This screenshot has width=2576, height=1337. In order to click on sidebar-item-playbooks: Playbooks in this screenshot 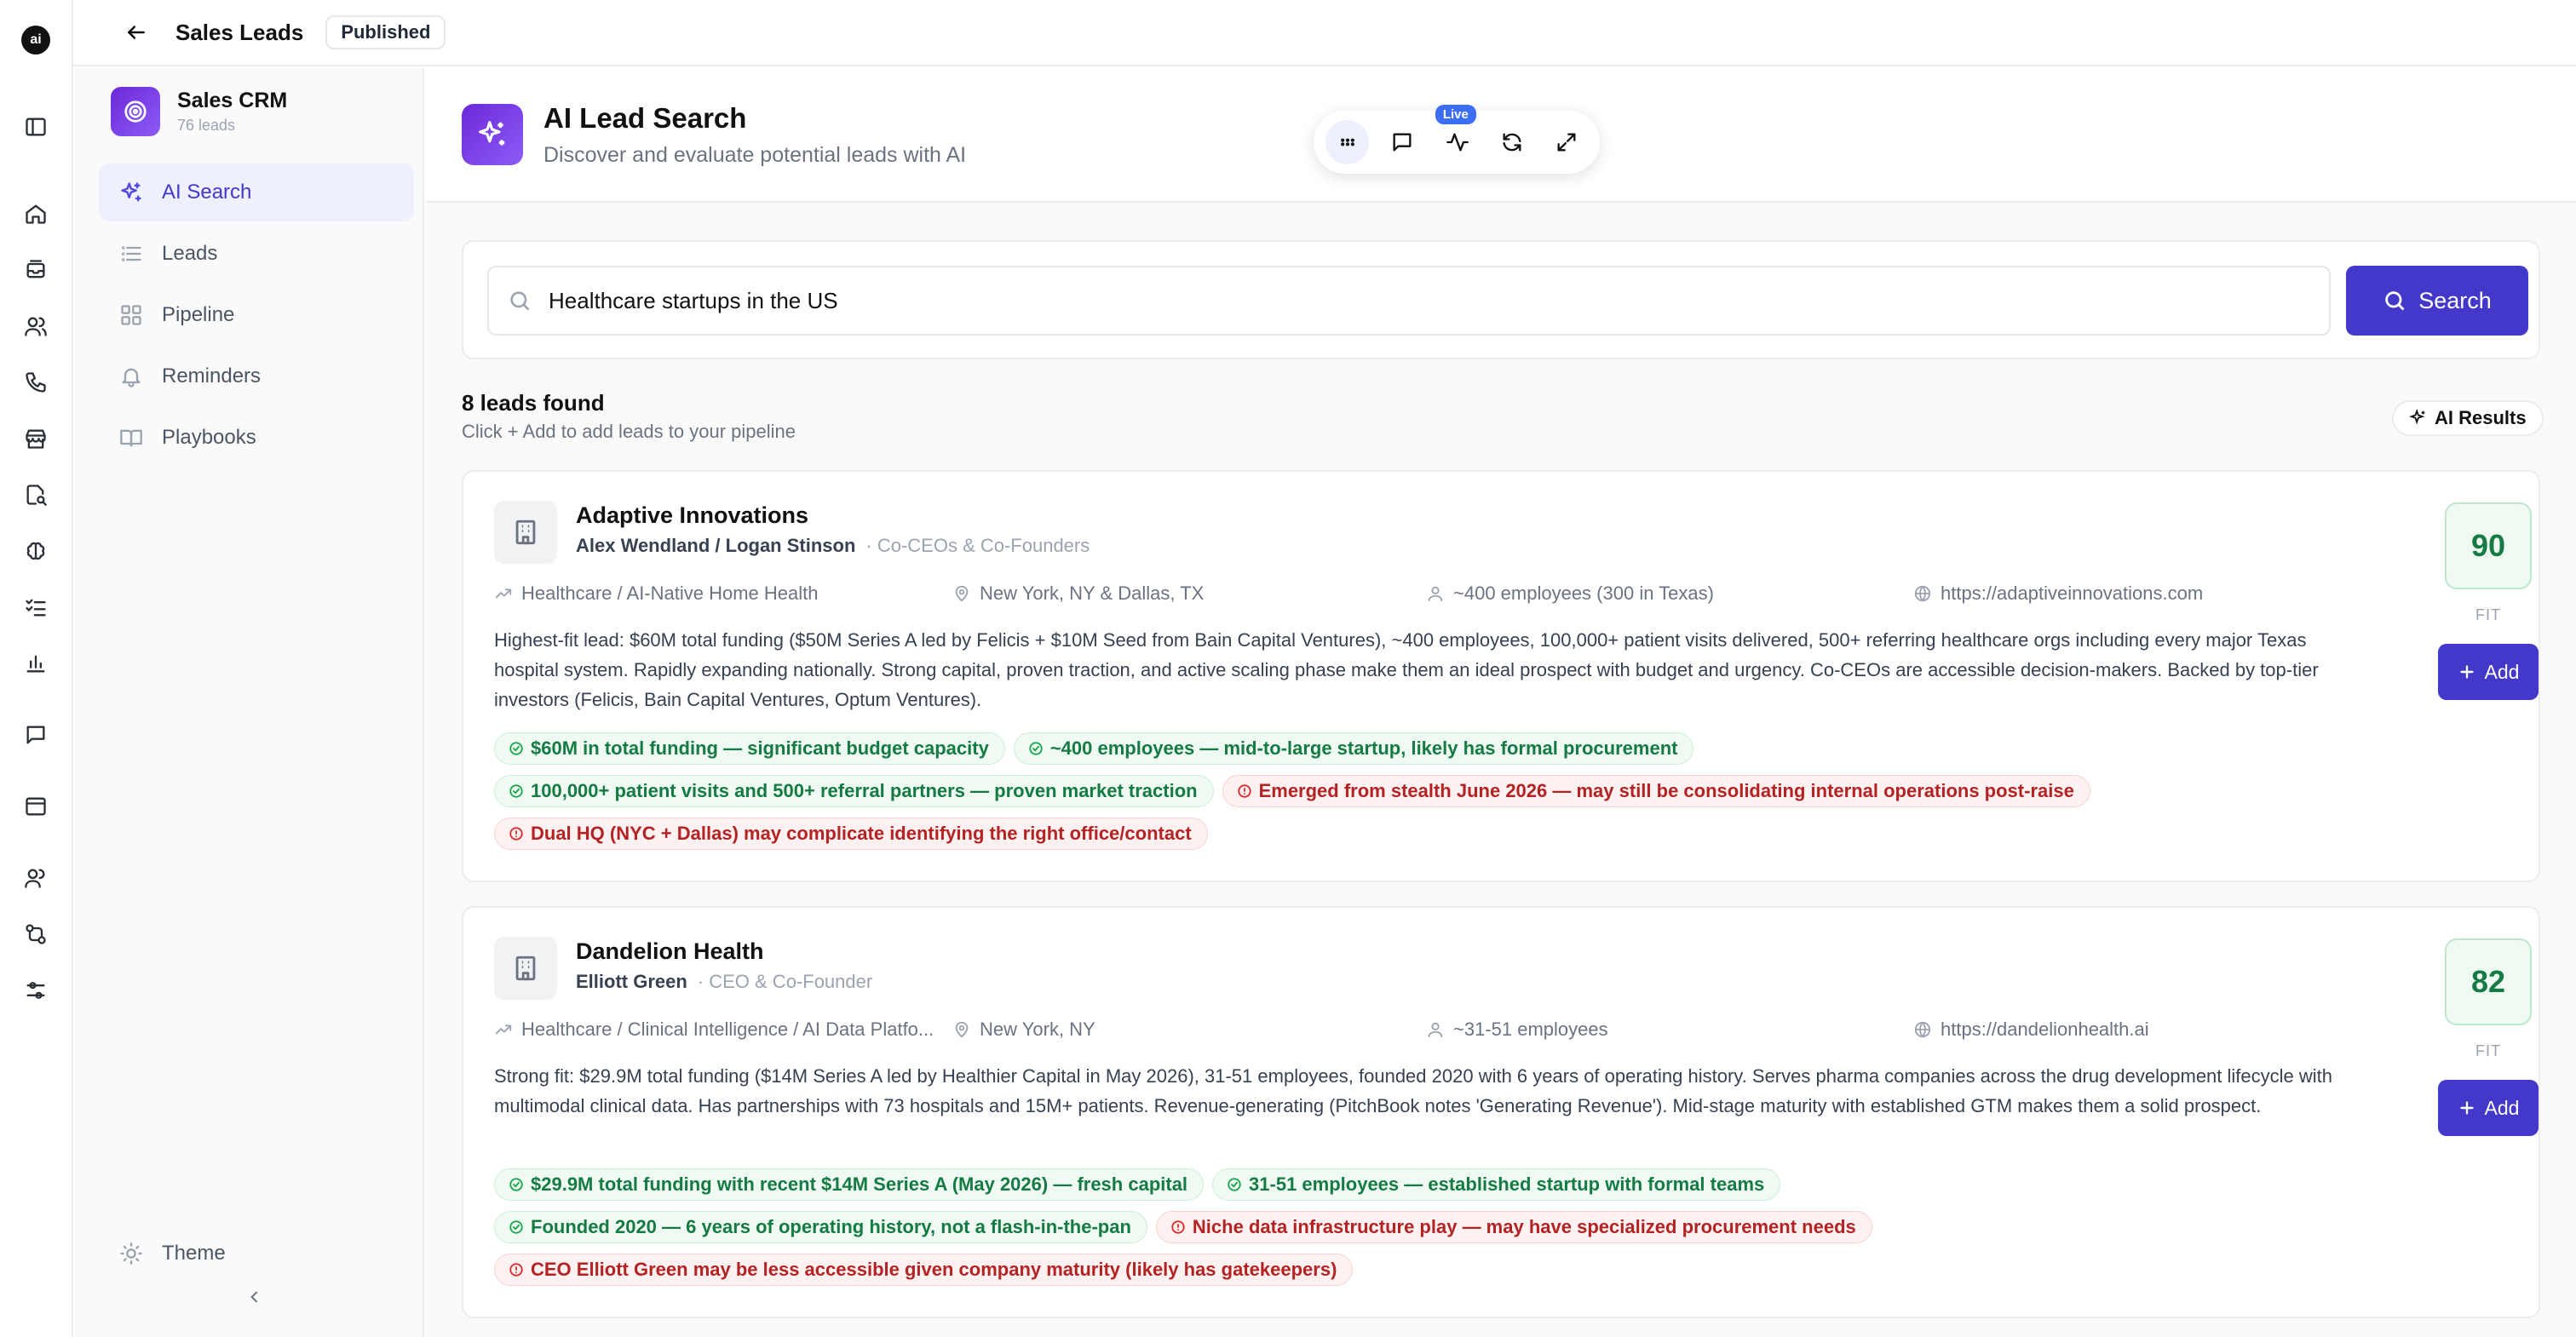, I will do `click(256, 438)`.